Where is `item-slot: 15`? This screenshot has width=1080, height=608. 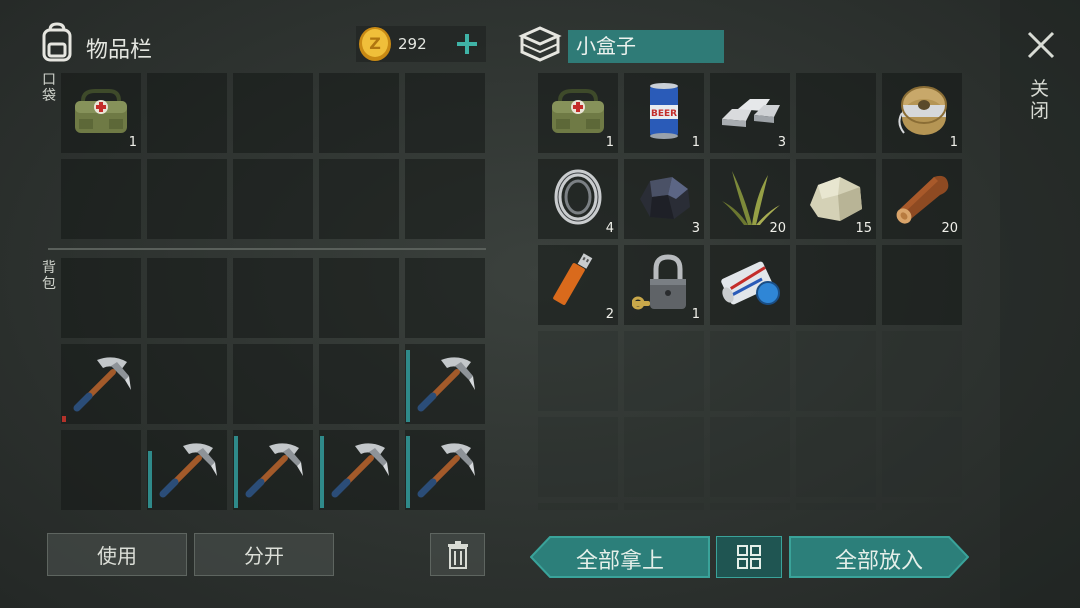 item-slot: 15 is located at coordinates (836, 199).